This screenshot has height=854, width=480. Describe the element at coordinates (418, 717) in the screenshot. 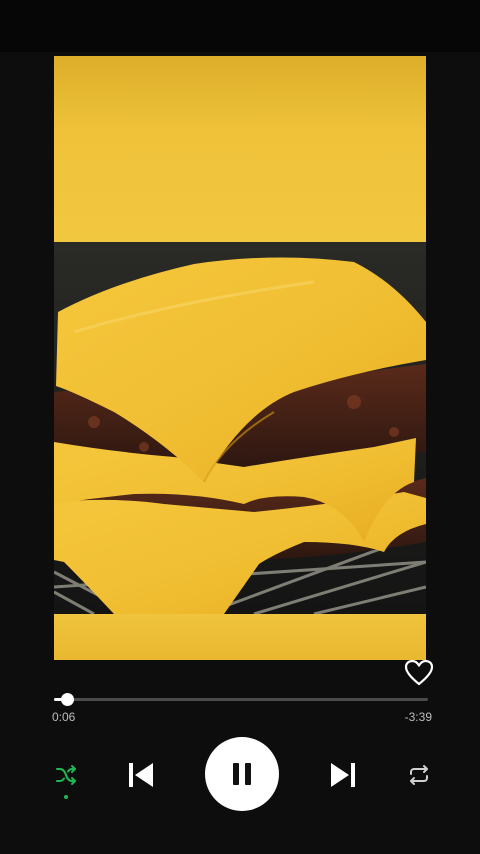

I see `remaining-time: -3:39` at that location.